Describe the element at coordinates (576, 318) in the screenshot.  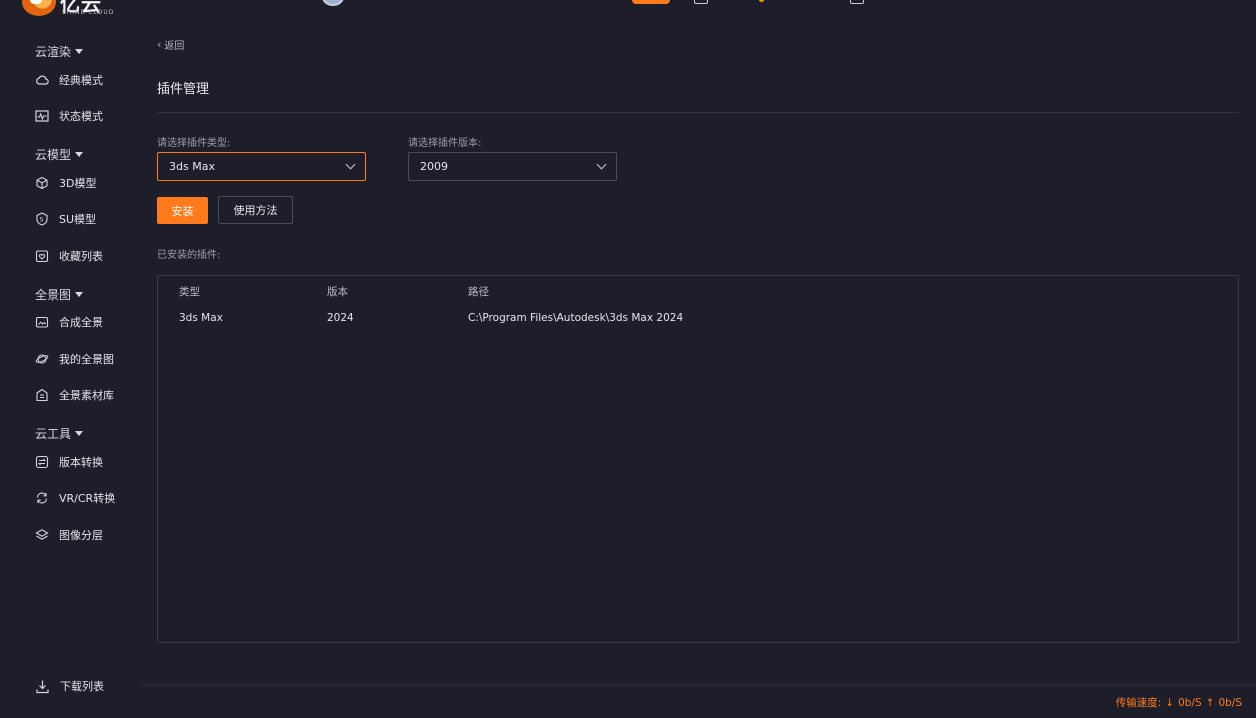
I see `cell-path: C:\Program Files\Autodesk\3ds Max 2024` at that location.